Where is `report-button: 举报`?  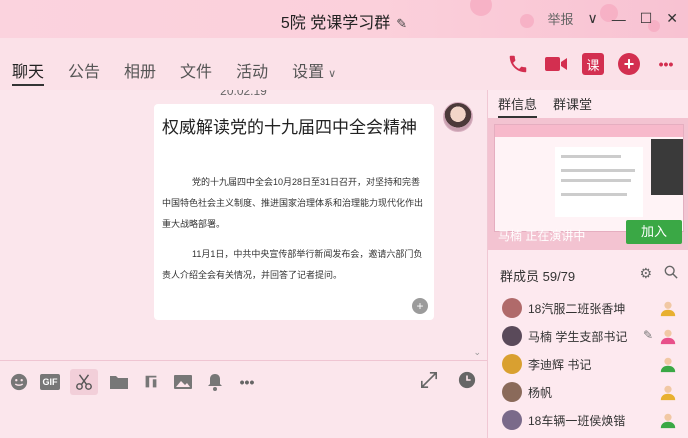
report-button: 举报 is located at coordinates (560, 18).